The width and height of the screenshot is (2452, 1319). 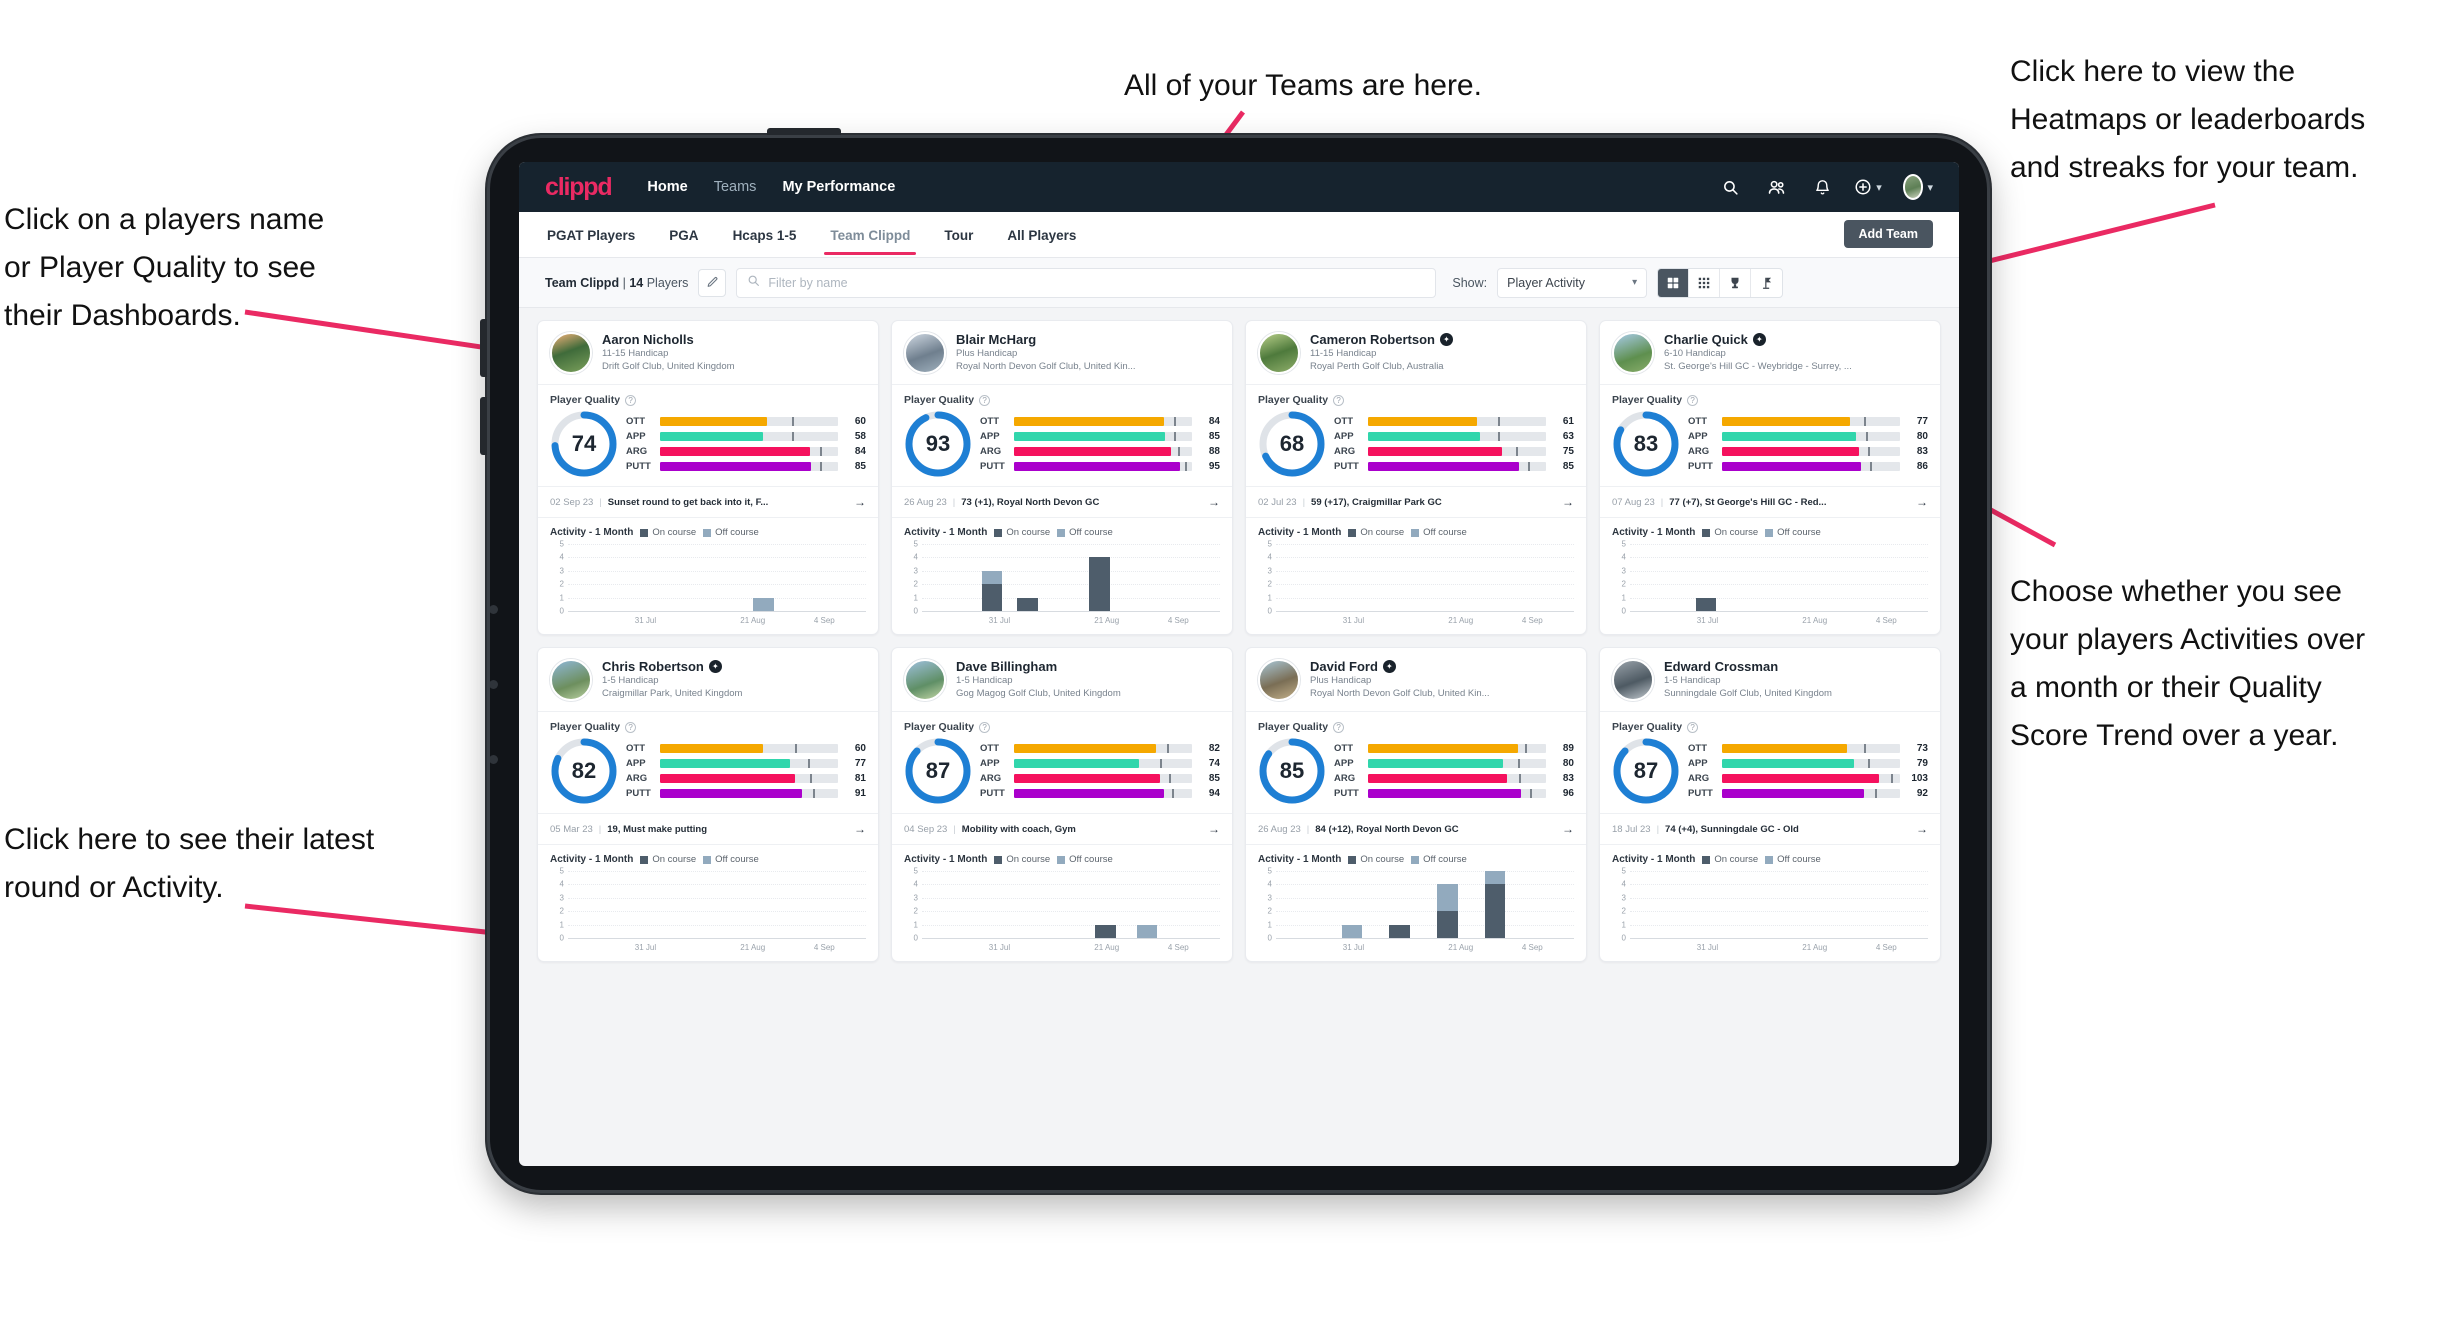 I want to click on volume-down-button, so click(x=484, y=426).